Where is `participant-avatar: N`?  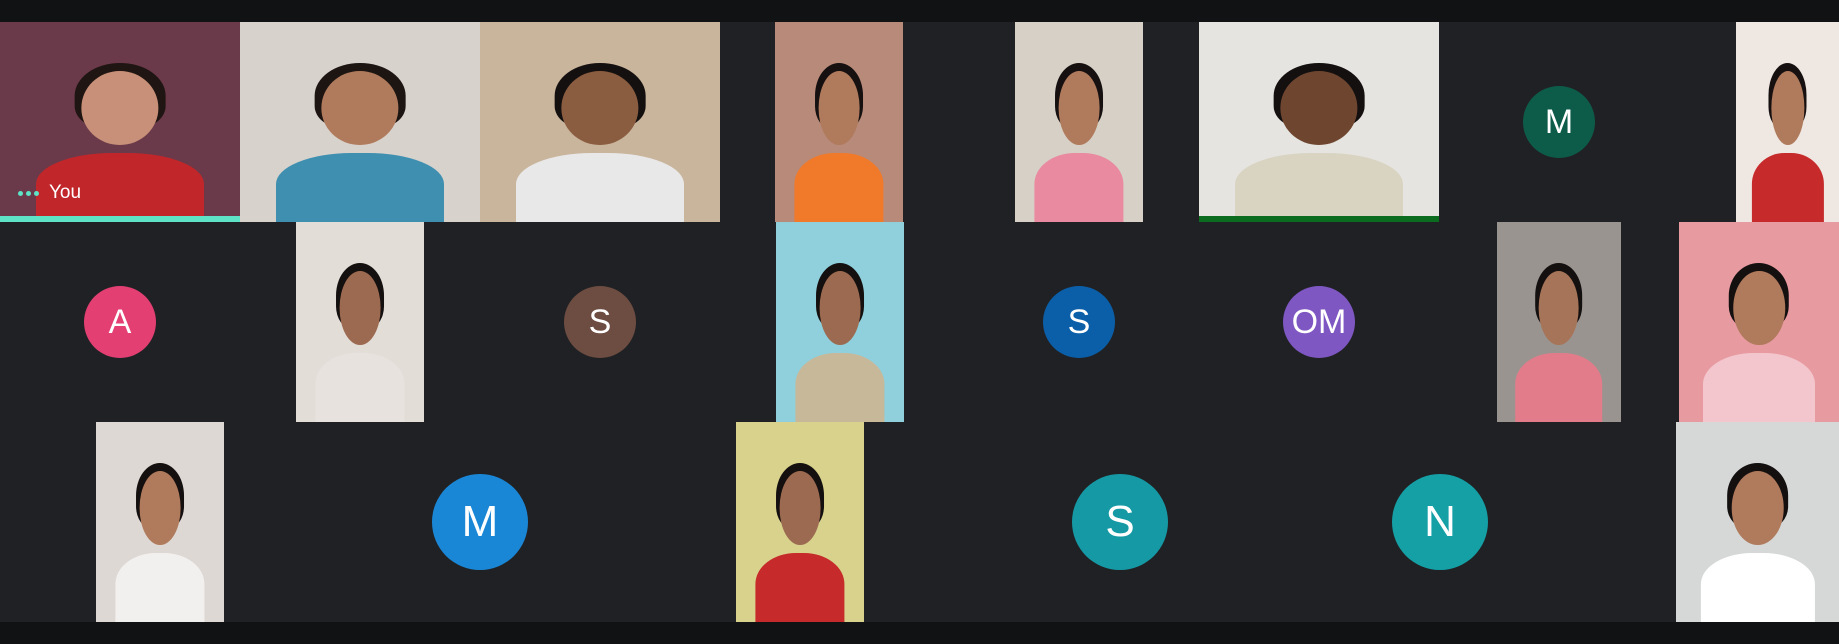 participant-avatar: N is located at coordinates (1440, 522).